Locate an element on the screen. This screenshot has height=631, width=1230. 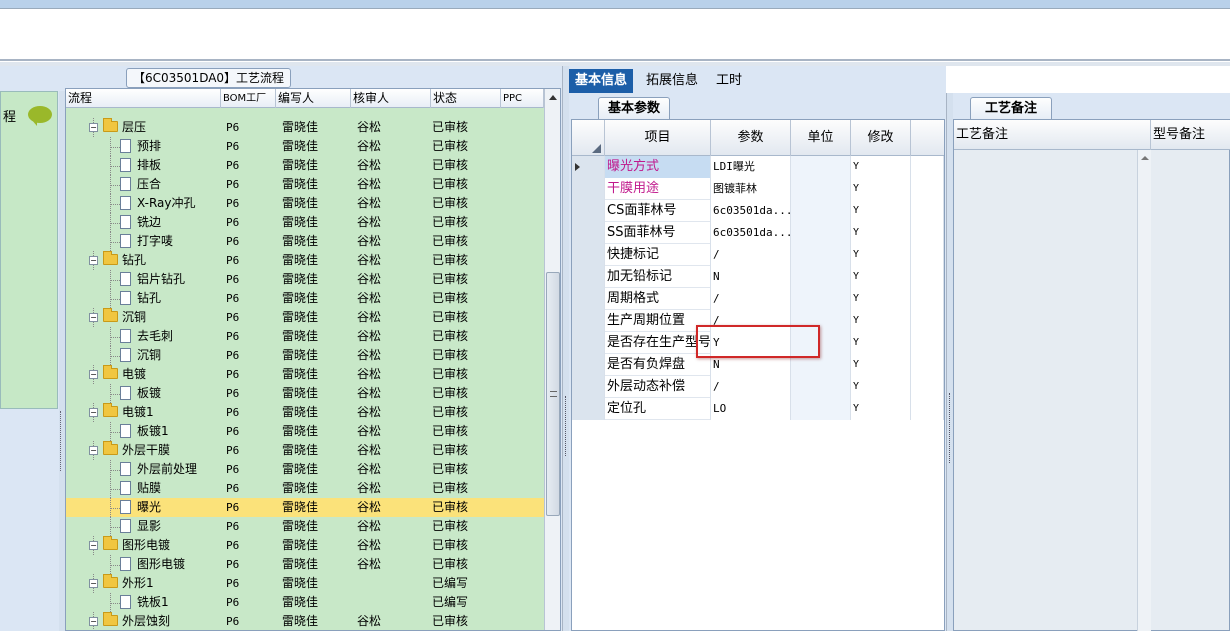
param-row: 干膜用途 图镀菲林 Y is located at coordinates (758, 189).